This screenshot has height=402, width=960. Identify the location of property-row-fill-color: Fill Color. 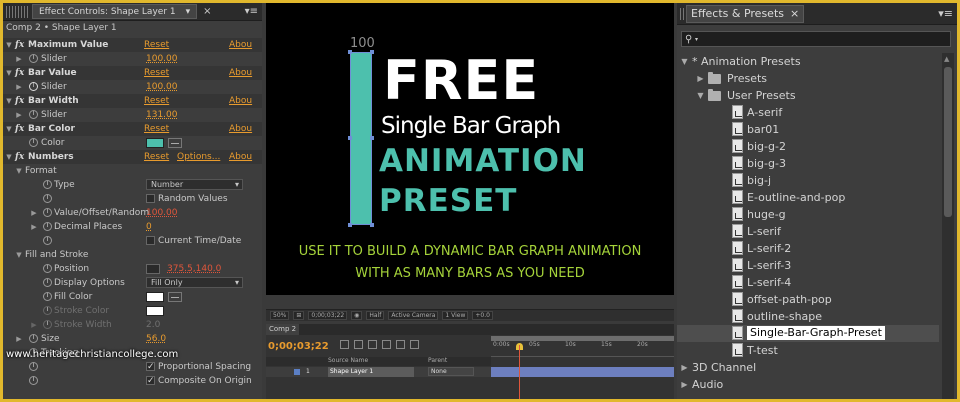
(132, 297).